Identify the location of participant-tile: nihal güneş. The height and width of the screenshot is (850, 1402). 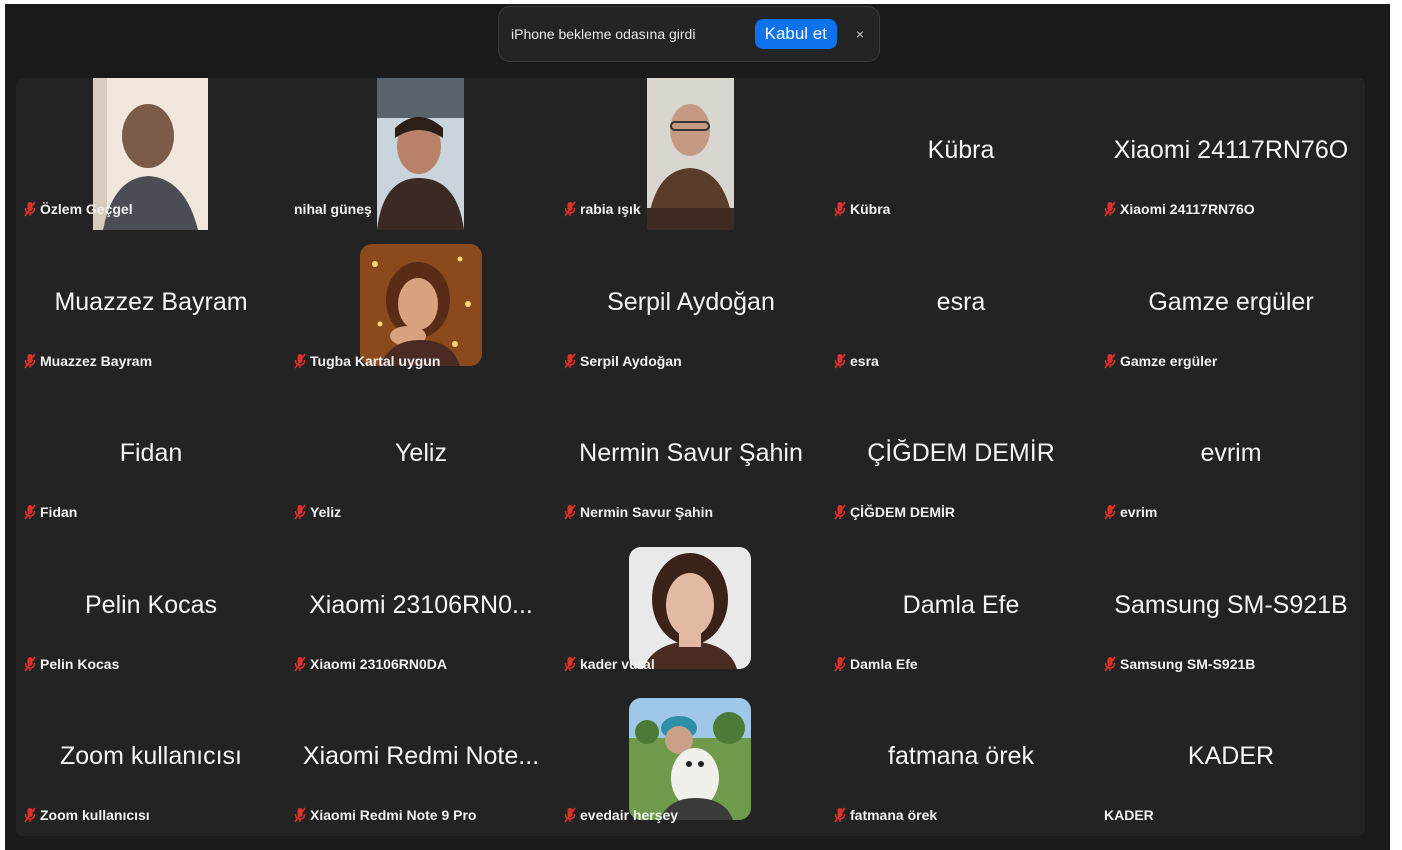
(421, 154).